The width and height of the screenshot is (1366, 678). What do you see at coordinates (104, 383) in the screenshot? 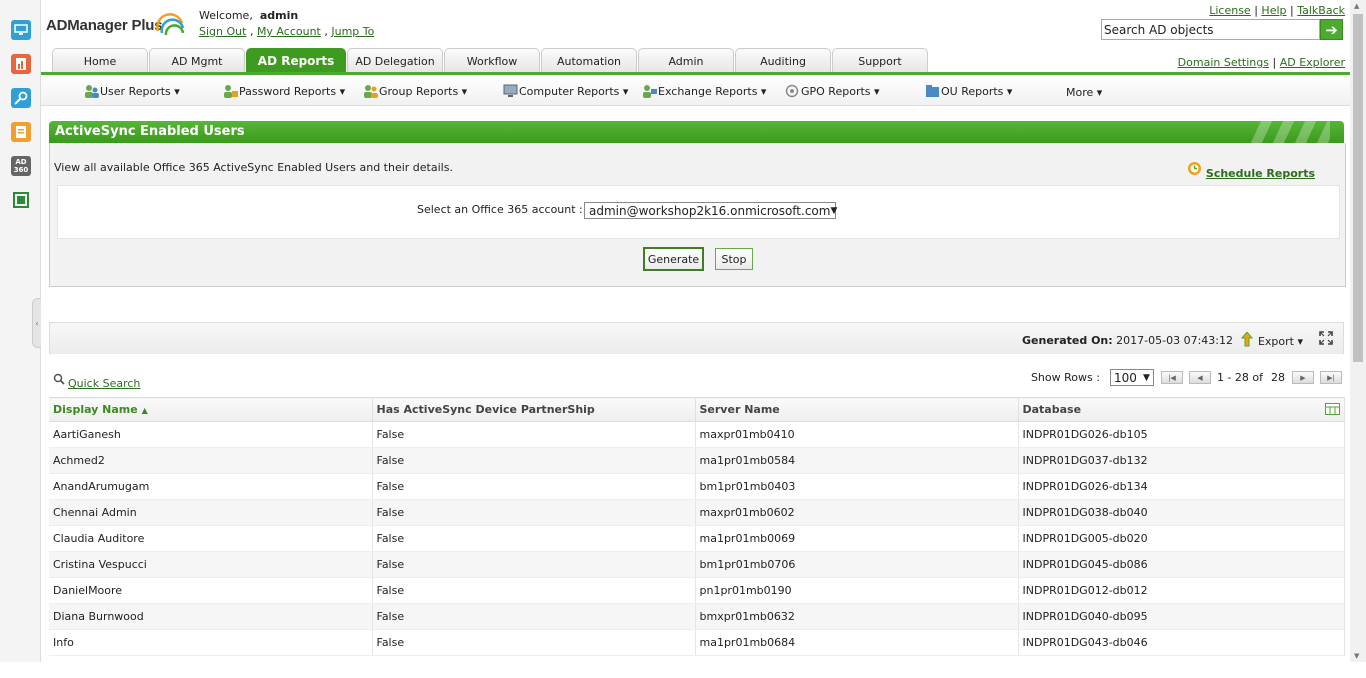
I see `quick-search-link: Quick Search` at bounding box center [104, 383].